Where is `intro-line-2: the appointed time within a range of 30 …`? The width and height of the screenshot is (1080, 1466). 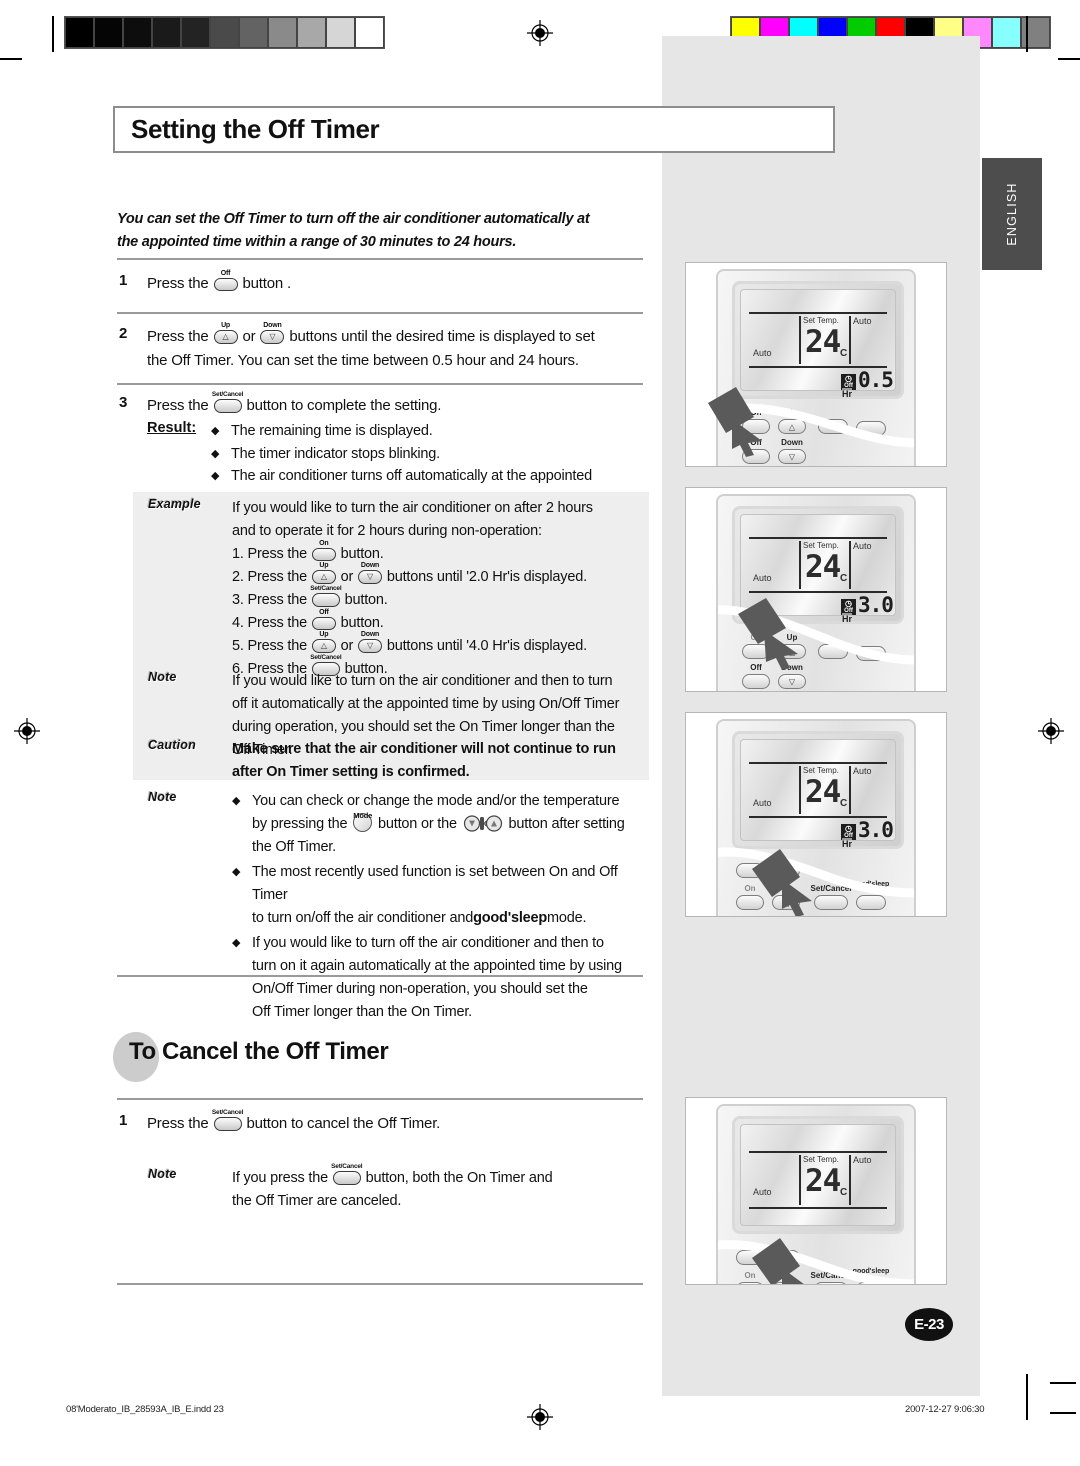 intro-line-2: the appointed time within a range of 30 … is located at coordinates (317, 242).